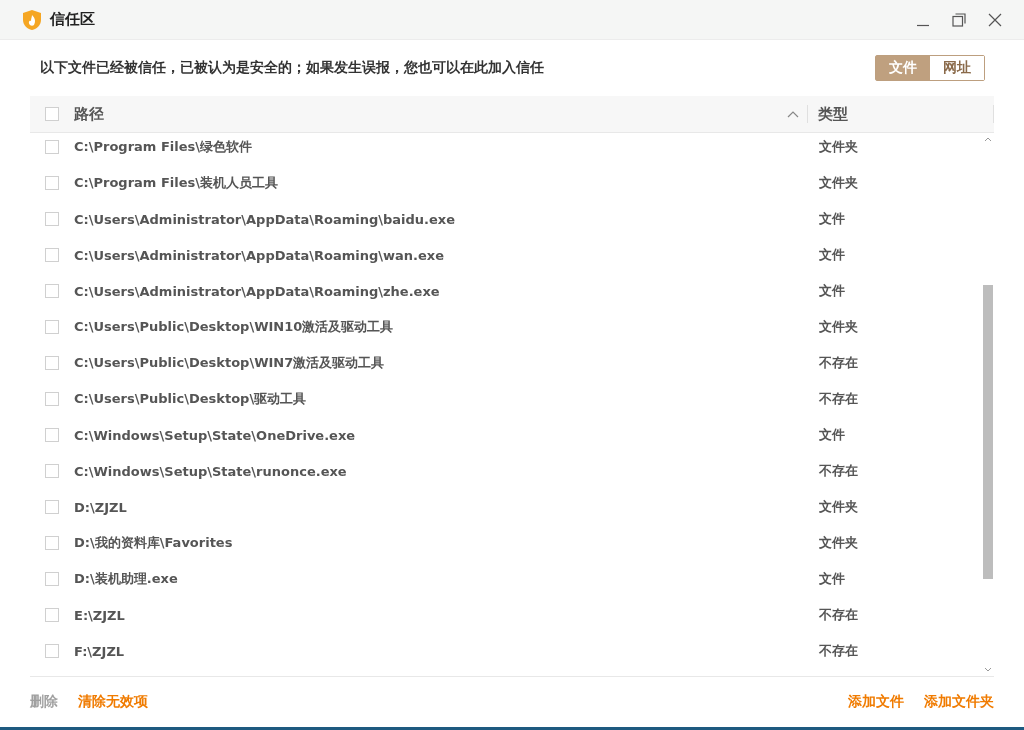 Image resolution: width=1024 pixels, height=730 pixels. I want to click on scrollbar-thumb, so click(988, 432).